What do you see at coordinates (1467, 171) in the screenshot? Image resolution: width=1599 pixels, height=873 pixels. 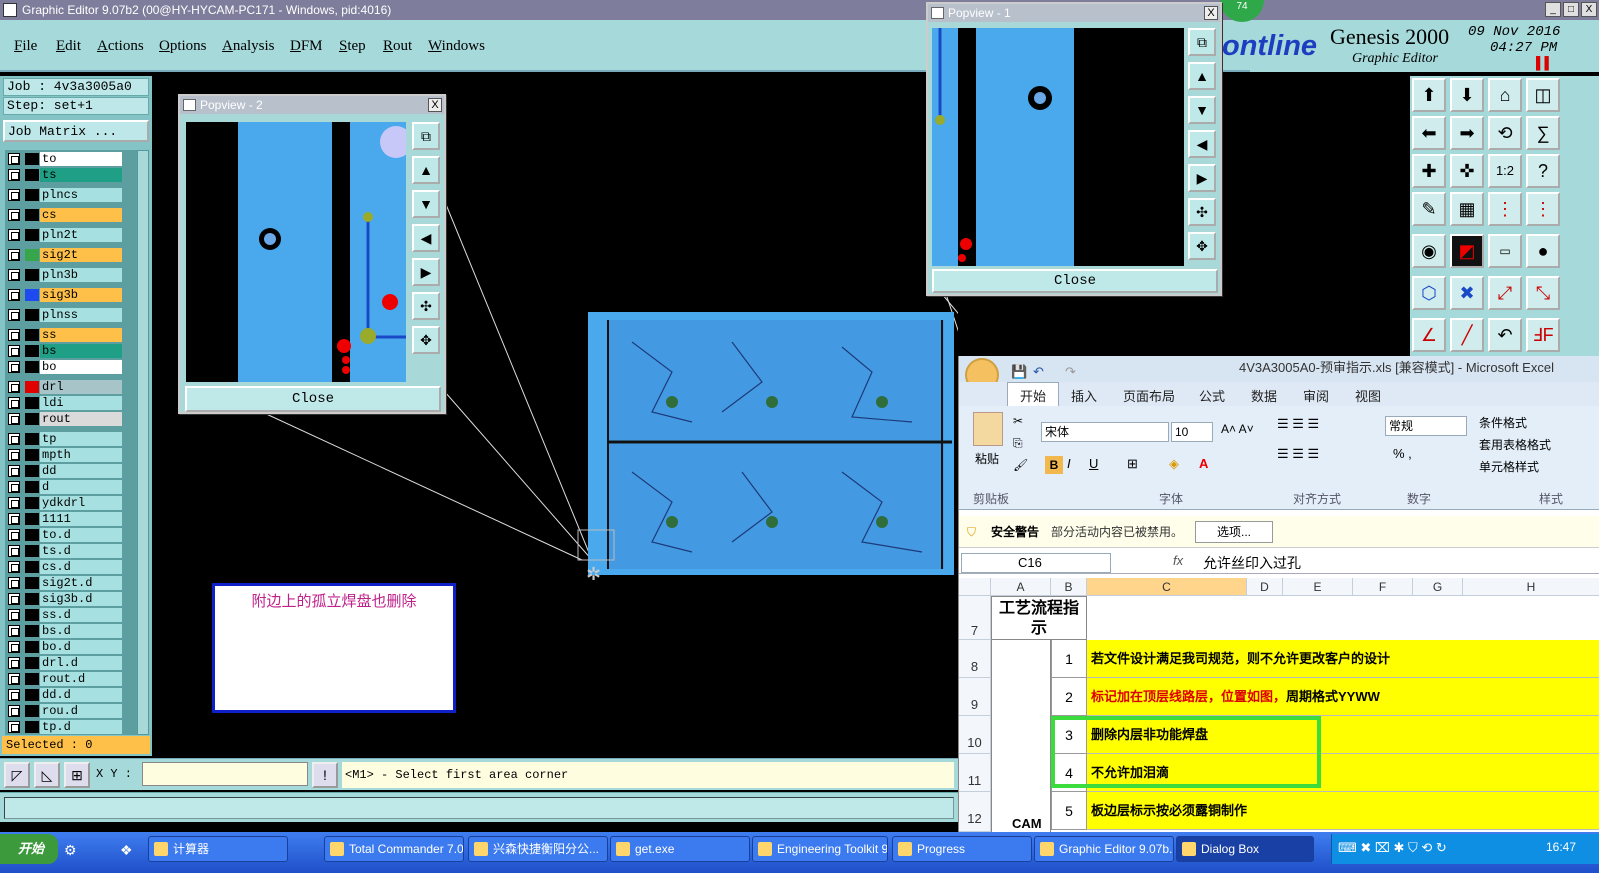 I see `zoom-out-tool-icon: ✜` at bounding box center [1467, 171].